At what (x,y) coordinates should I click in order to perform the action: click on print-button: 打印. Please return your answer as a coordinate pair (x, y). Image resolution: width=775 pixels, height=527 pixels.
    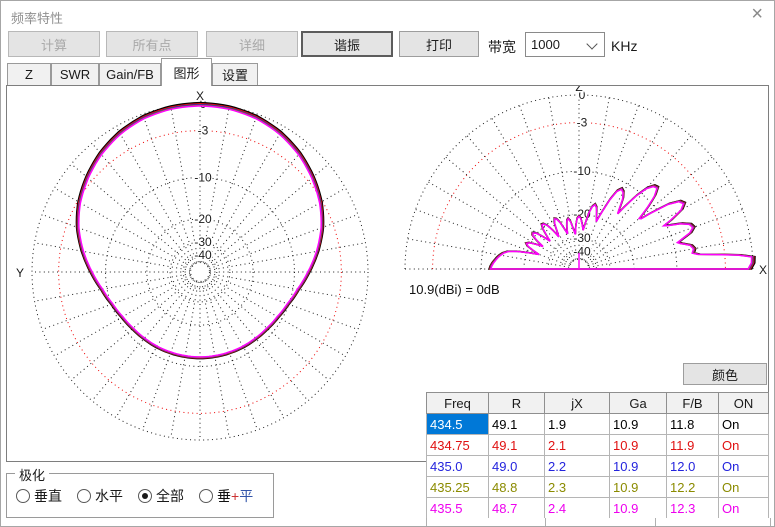
    Looking at the image, I should click on (439, 44).